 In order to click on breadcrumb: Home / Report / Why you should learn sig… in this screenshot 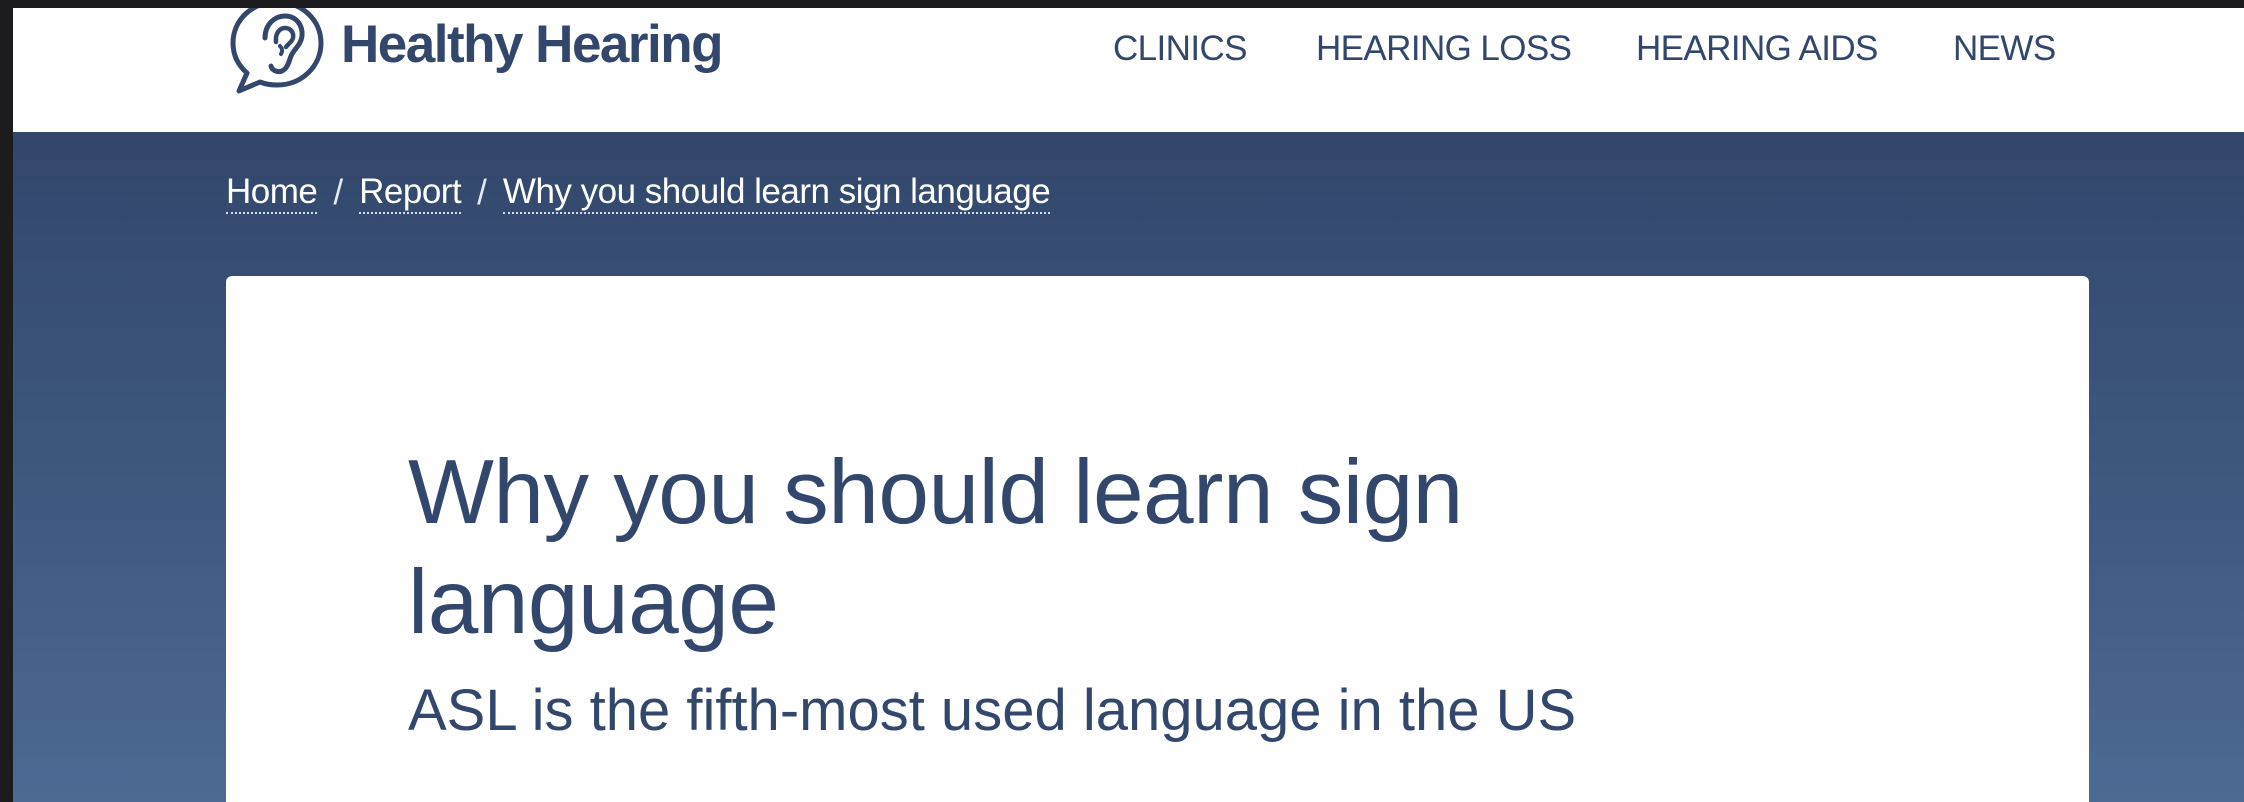, I will do `click(638, 193)`.